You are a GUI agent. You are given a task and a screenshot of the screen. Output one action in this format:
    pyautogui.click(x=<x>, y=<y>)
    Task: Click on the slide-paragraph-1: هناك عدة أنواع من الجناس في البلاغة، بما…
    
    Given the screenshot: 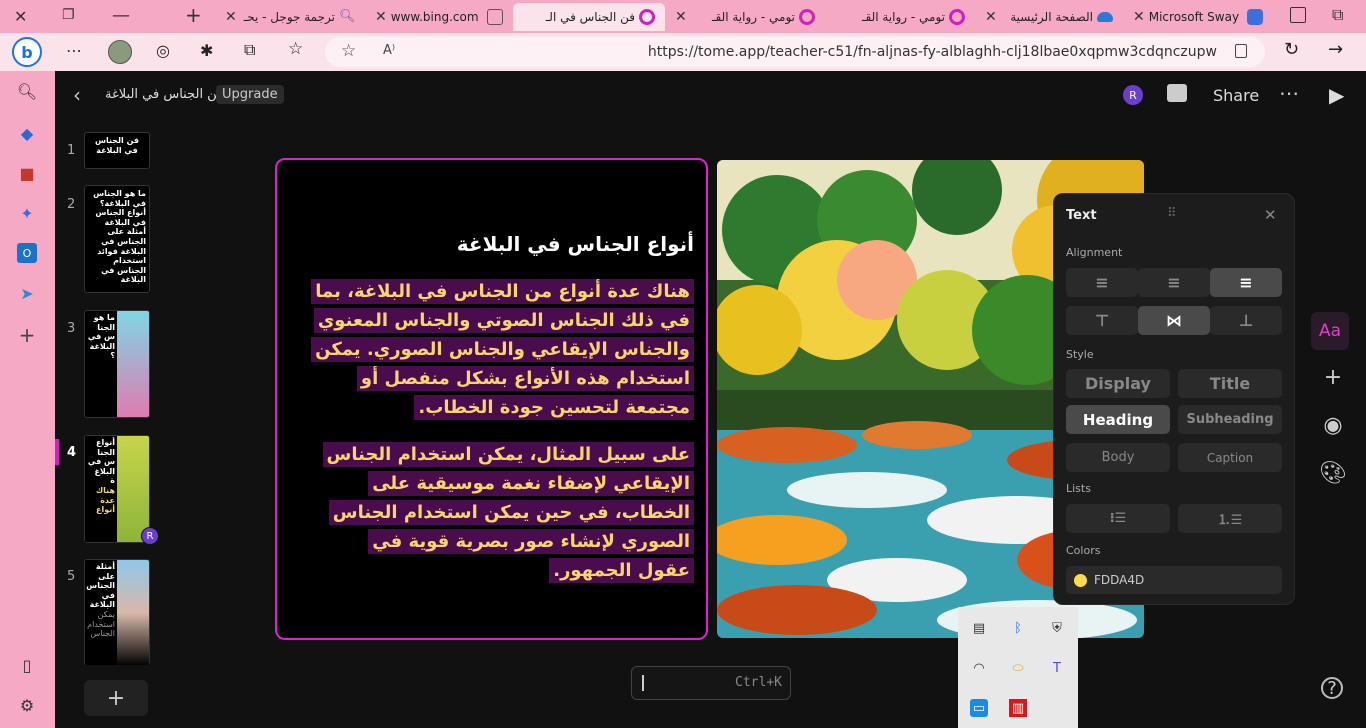 What is the action you would take?
    pyautogui.click(x=502, y=349)
    